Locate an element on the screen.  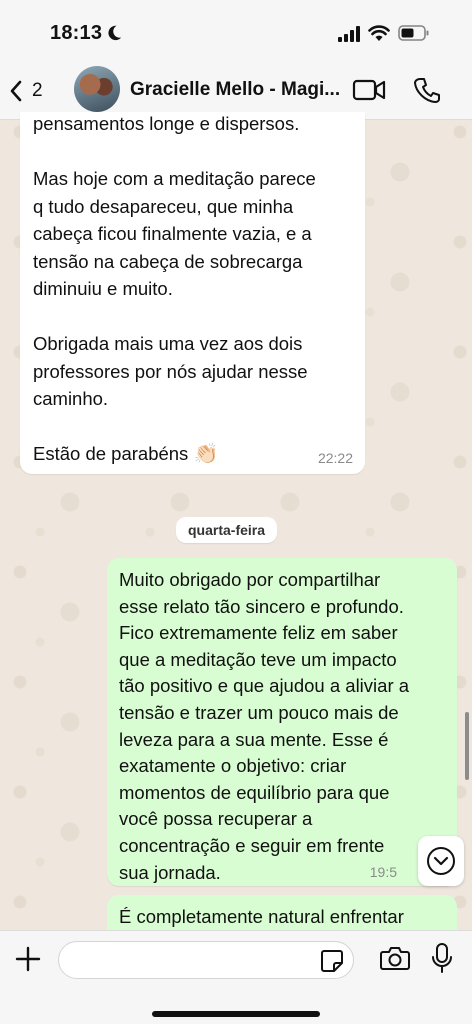
back-button: 2 is located at coordinates (33, 91).